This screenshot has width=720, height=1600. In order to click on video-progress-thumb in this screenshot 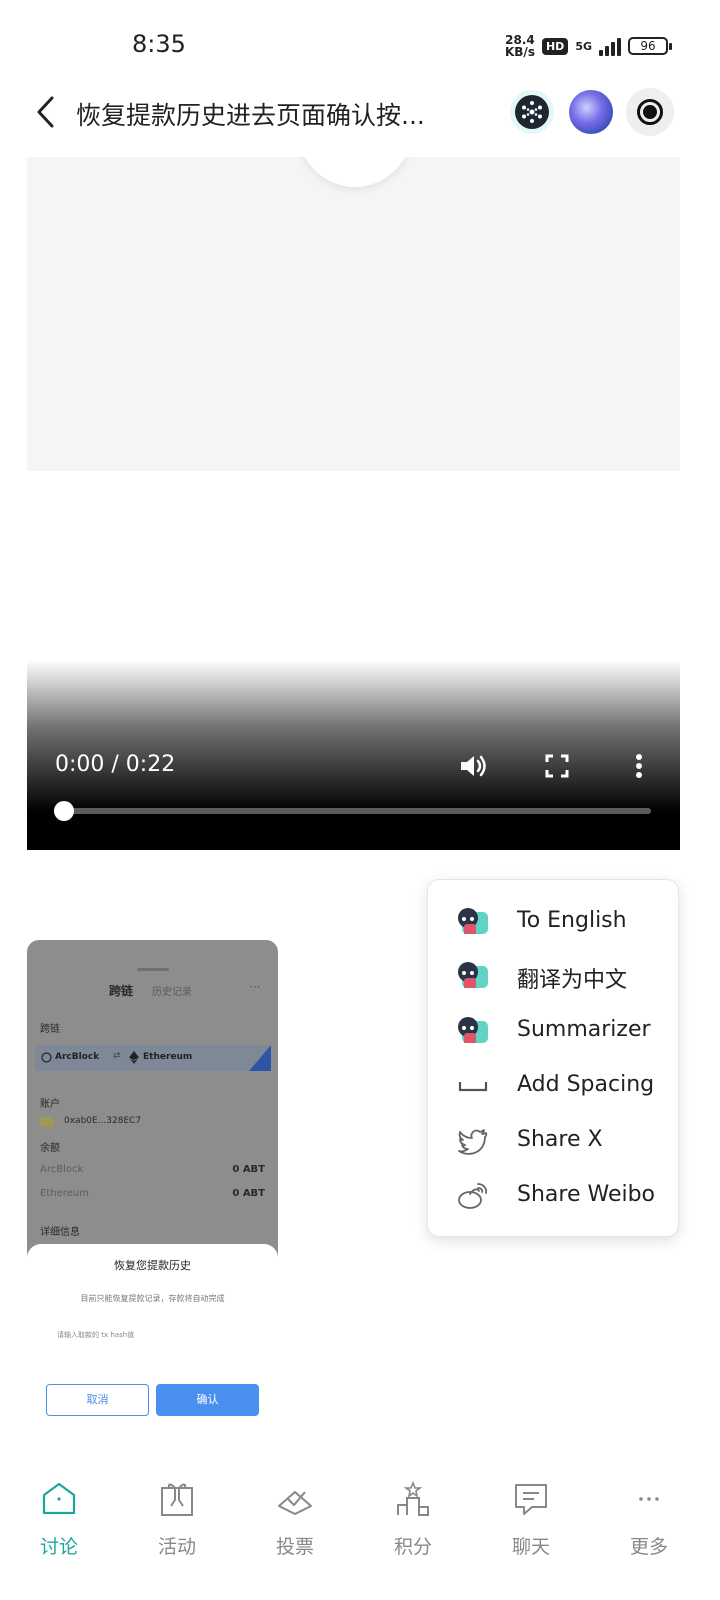, I will do `click(64, 811)`.